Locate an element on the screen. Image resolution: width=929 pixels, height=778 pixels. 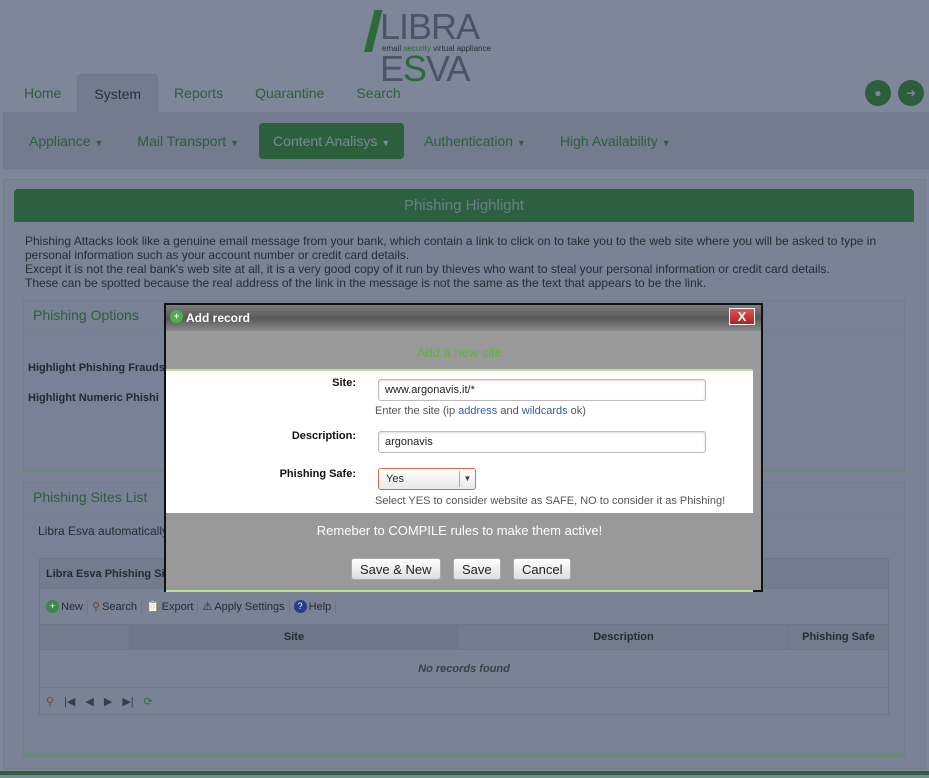
main-tabs: Home System Reports Quarantine Search is located at coordinates (212, 93).